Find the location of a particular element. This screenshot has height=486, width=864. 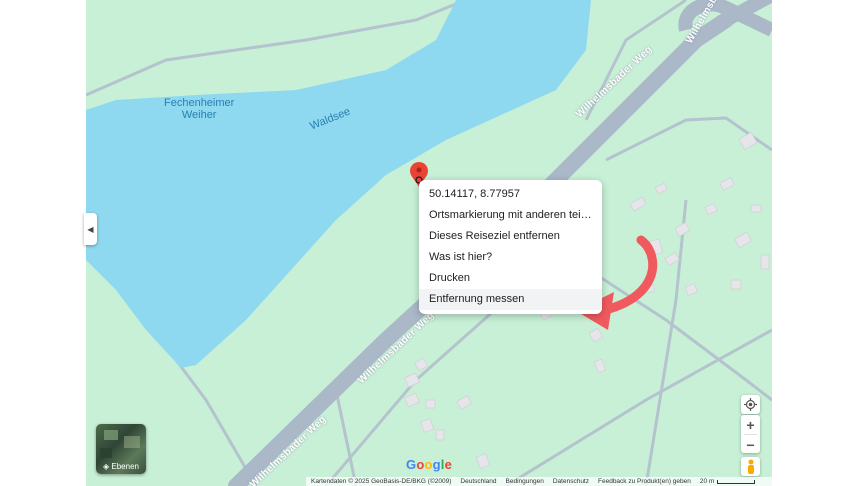

layers-button: ◈ Ebenen is located at coordinates (121, 449).